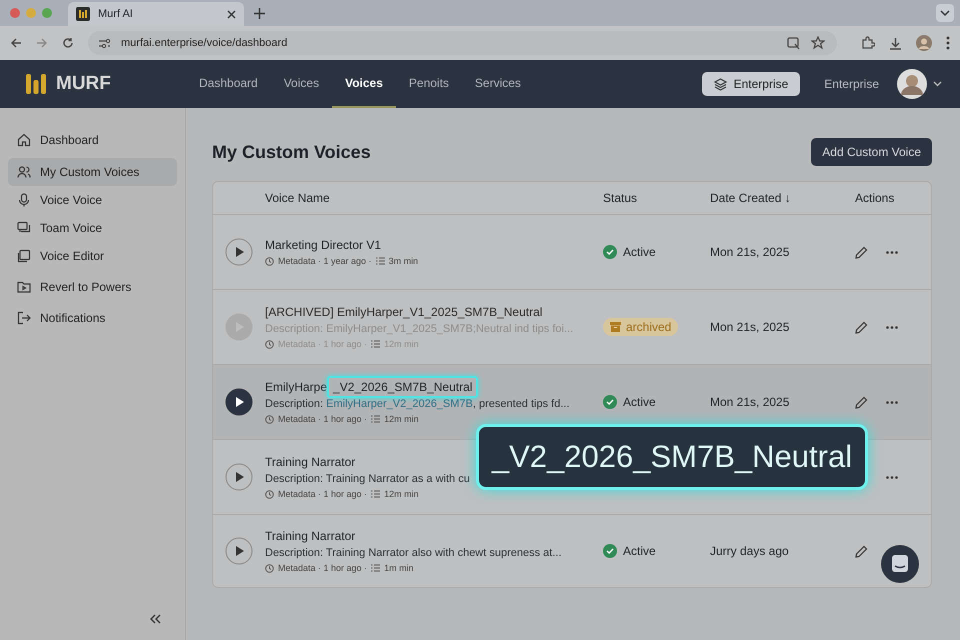  Describe the element at coordinates (874, 198) in the screenshot. I see `column-header: Actions` at that location.